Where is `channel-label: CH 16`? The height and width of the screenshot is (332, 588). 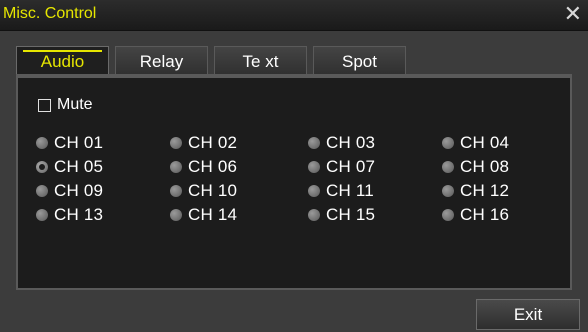 channel-label: CH 16 is located at coordinates (485, 214).